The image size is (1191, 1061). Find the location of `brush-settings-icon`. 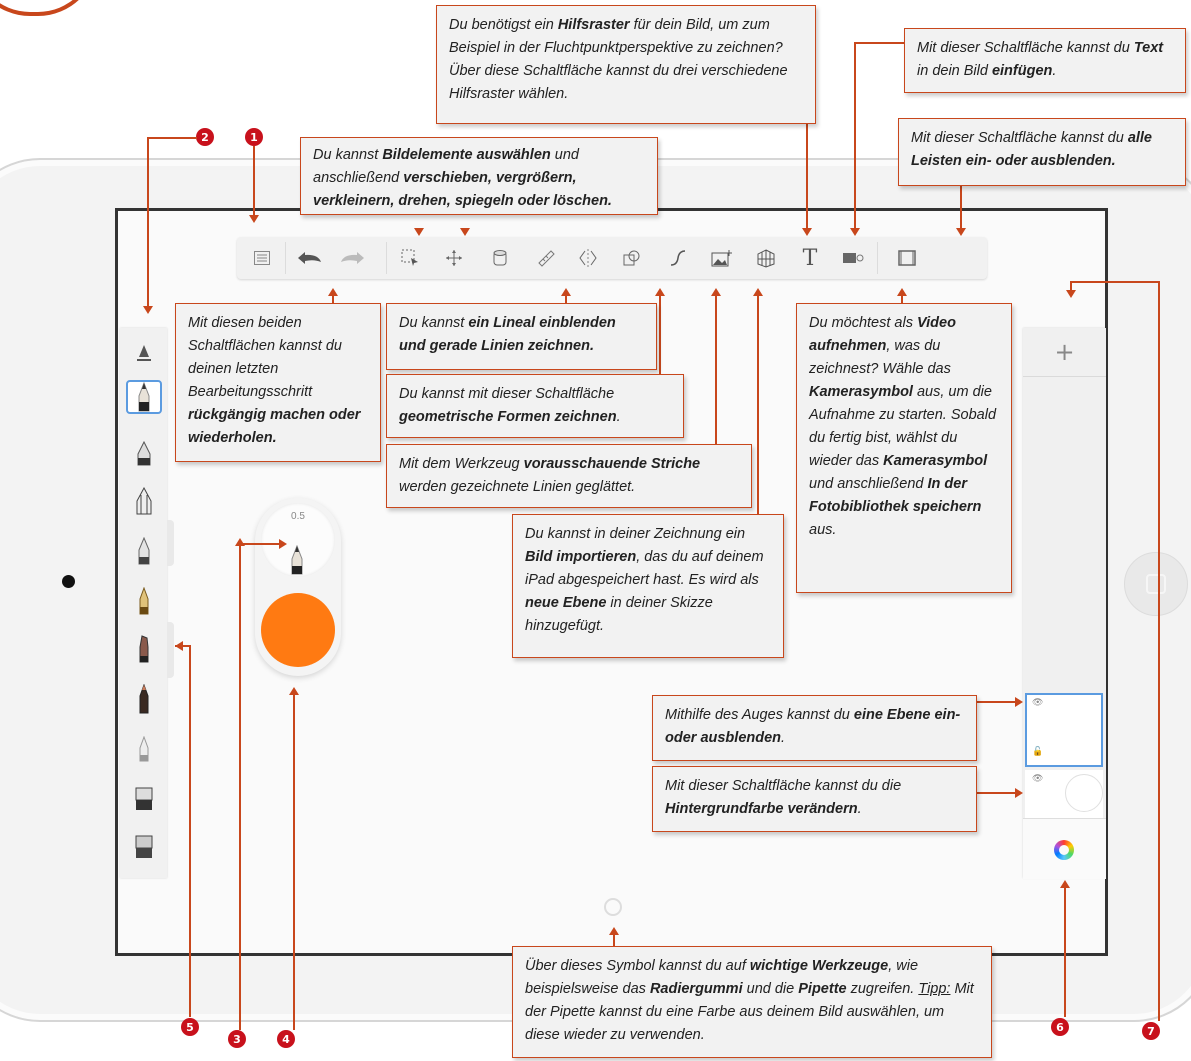

brush-settings-icon is located at coordinates (144, 353).